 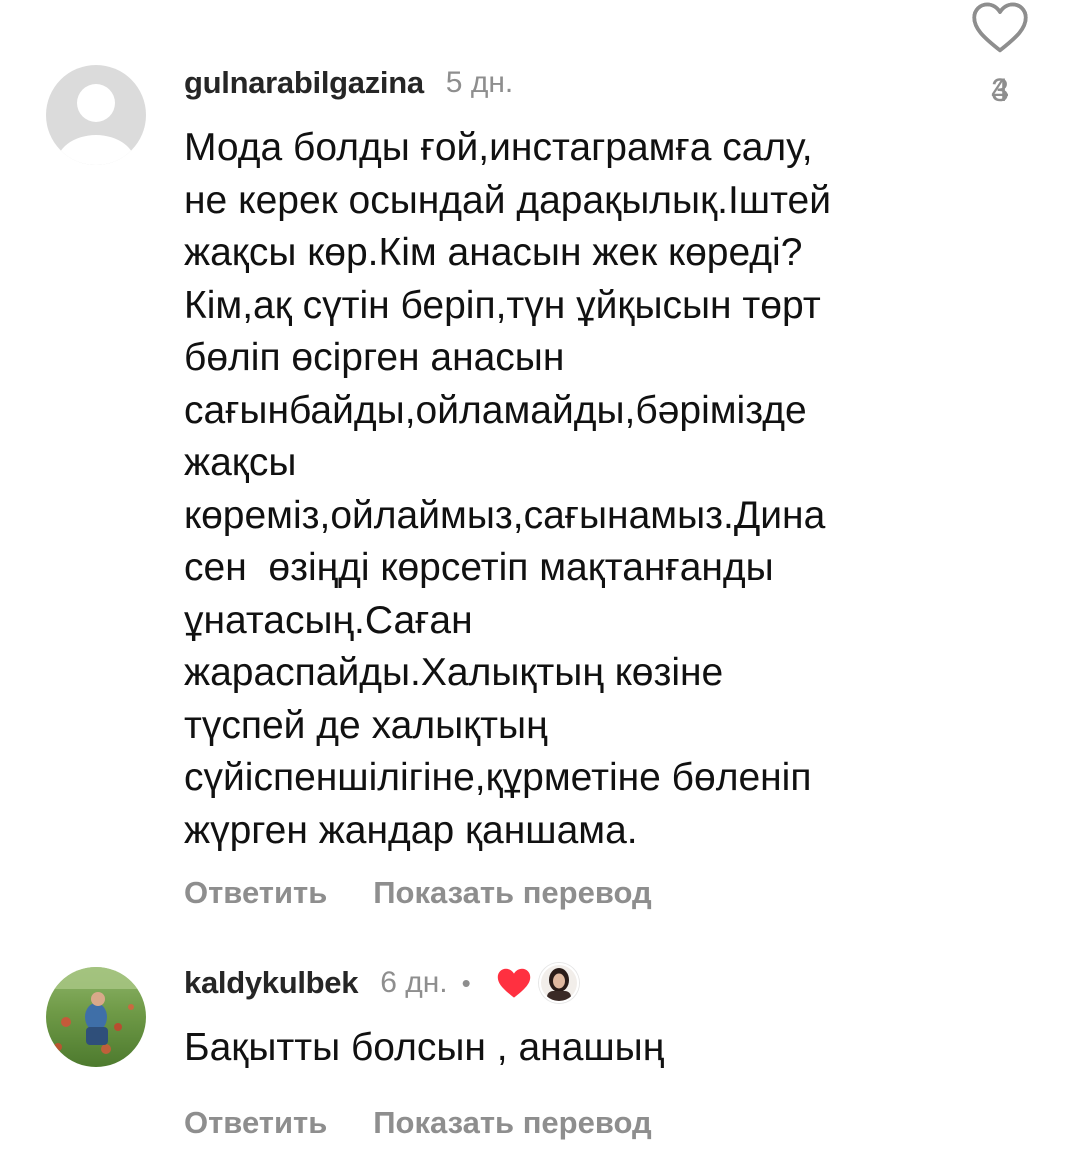 I want to click on username: kaldykulbek, so click(x=271, y=983).